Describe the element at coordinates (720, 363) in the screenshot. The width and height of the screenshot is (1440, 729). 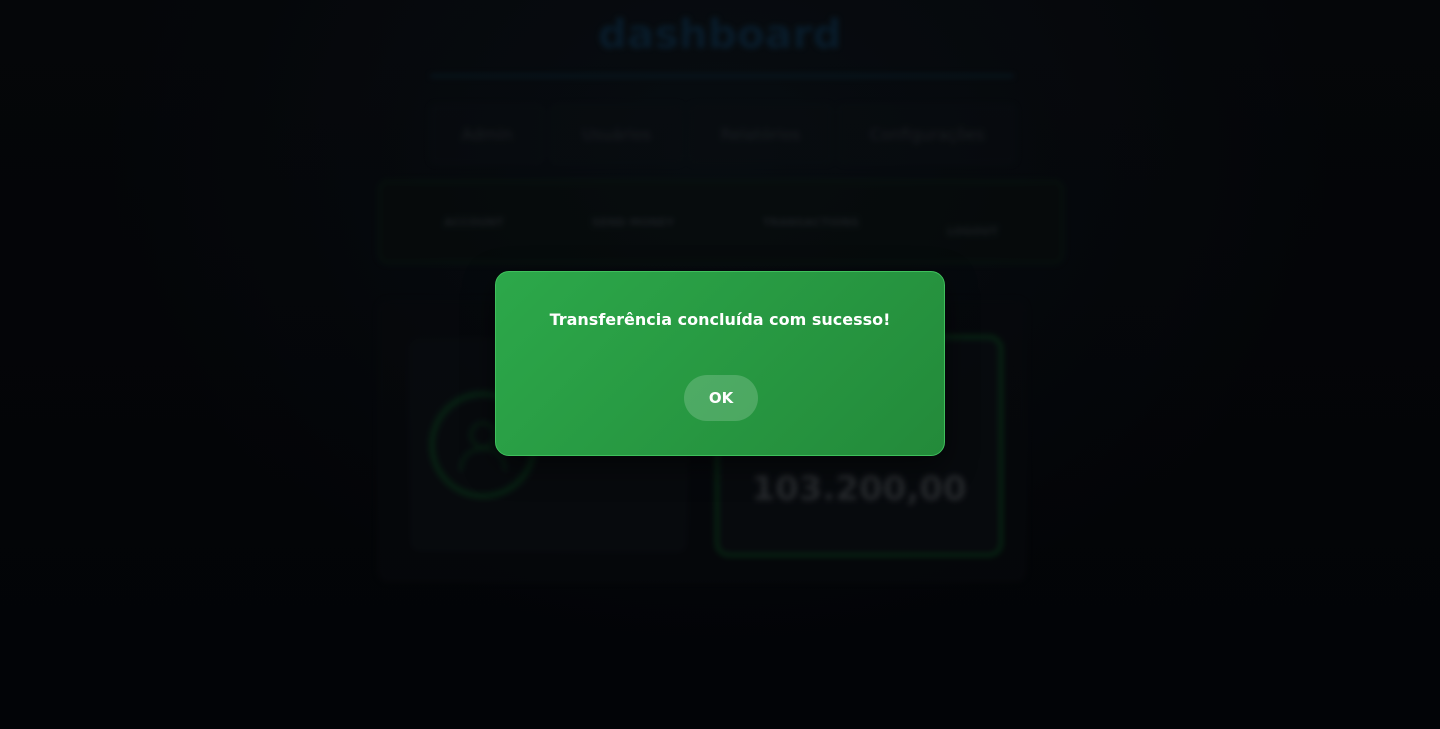
I see `success-dialog: Transferência concluída com sucesso! OK` at that location.